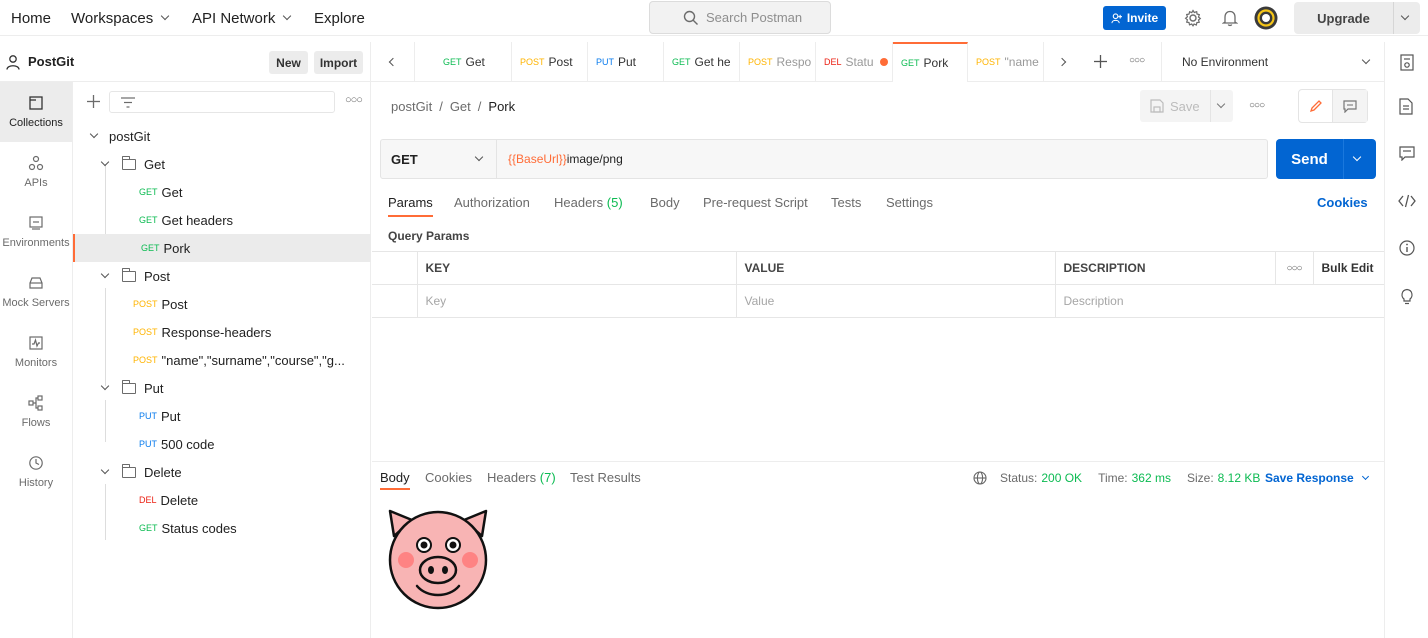 The height and width of the screenshot is (638, 1428). I want to click on request-tab: PUT Put, so click(626, 62).